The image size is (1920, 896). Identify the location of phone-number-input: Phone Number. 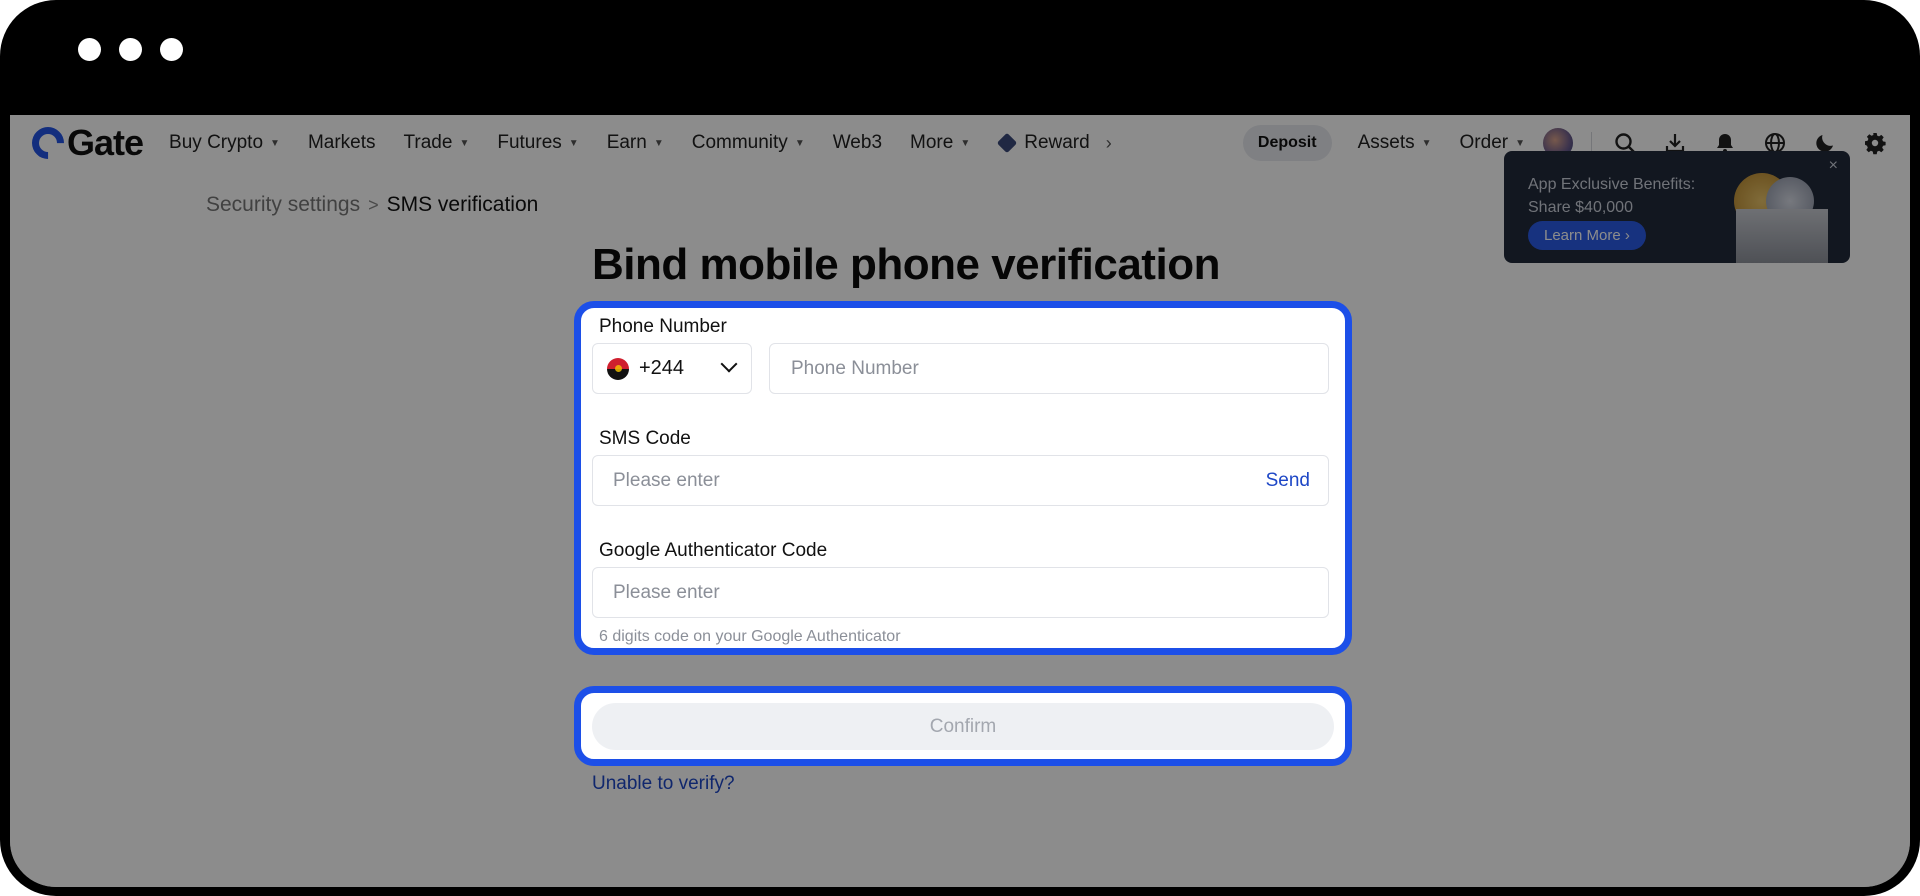
(1049, 368).